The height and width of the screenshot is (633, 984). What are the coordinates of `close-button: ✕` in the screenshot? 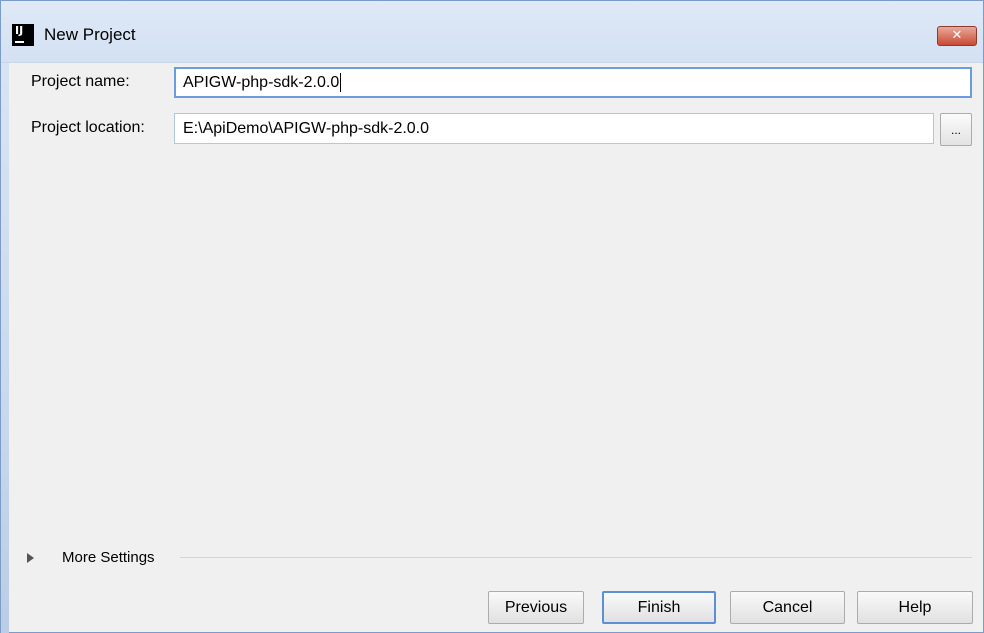 It's located at (957, 36).